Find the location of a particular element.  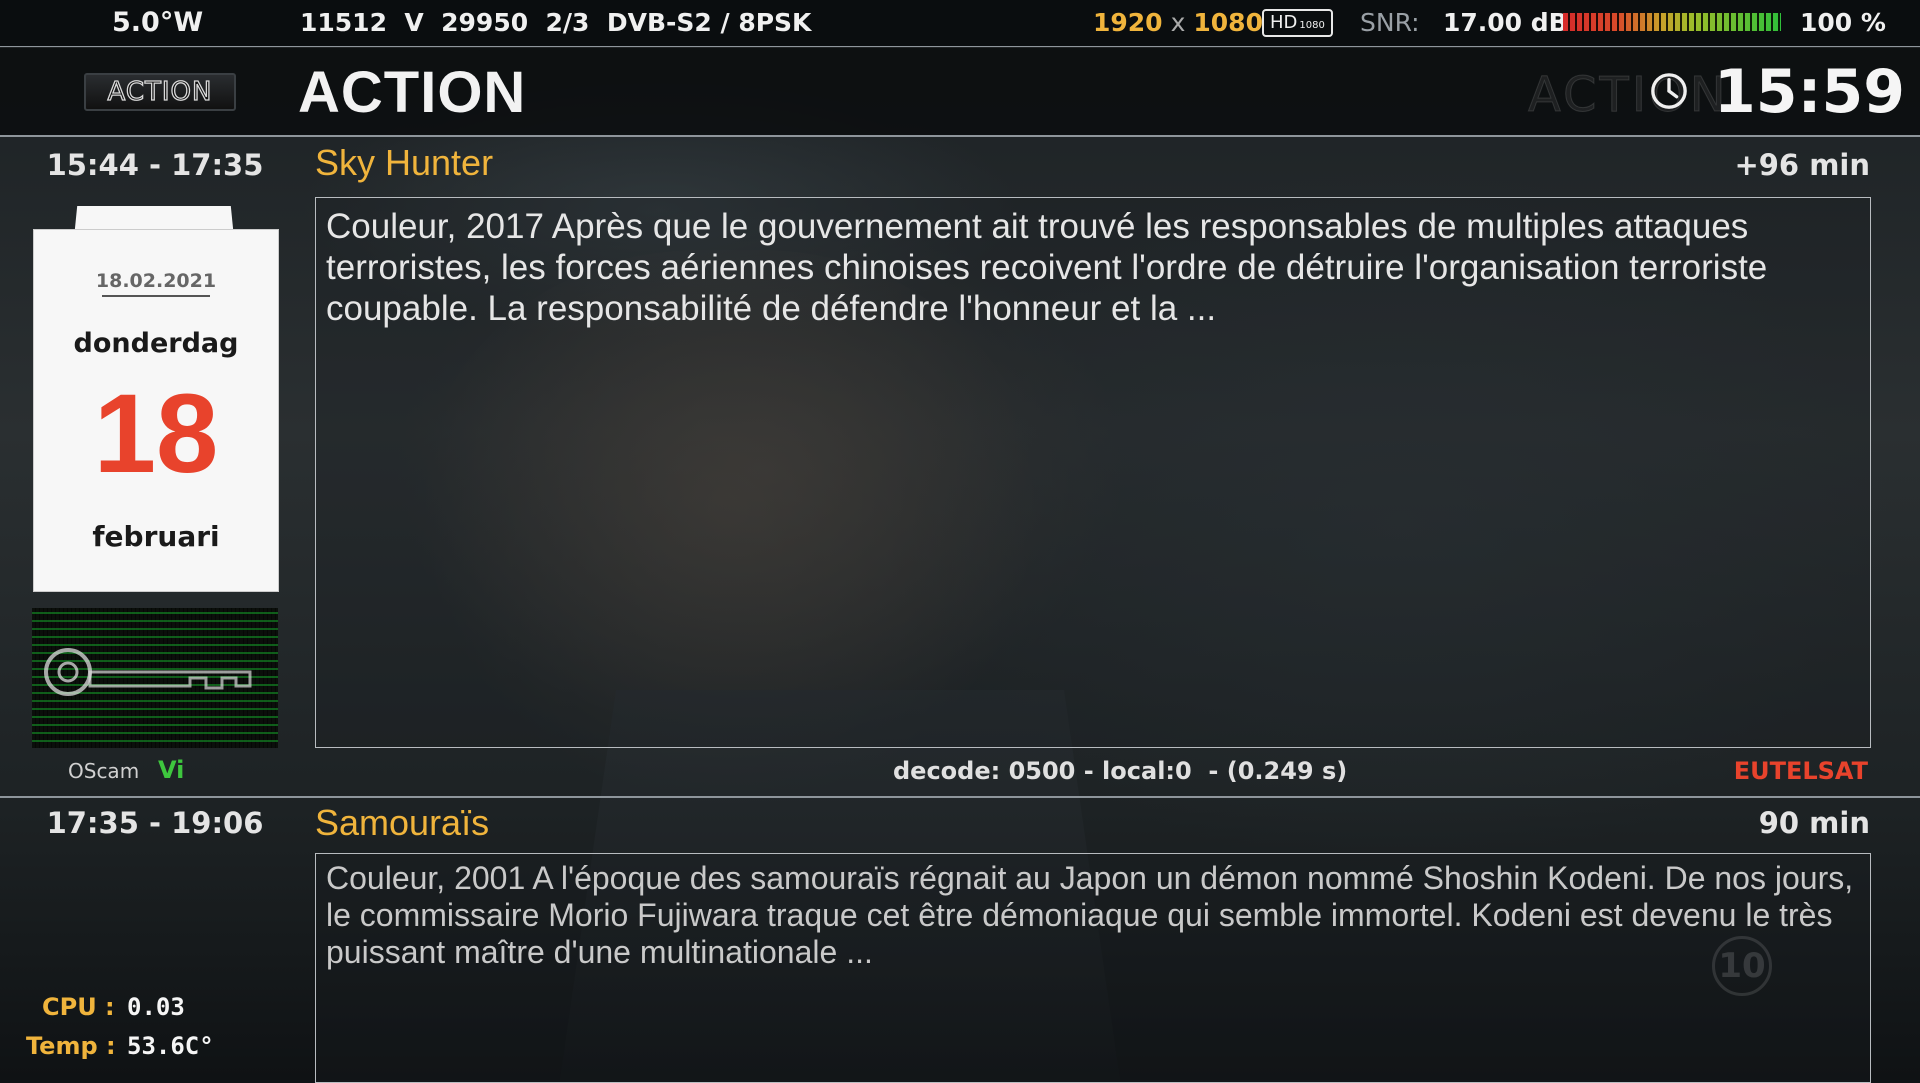

channel-watermark-logo: ACTION is located at coordinates (1628, 95).